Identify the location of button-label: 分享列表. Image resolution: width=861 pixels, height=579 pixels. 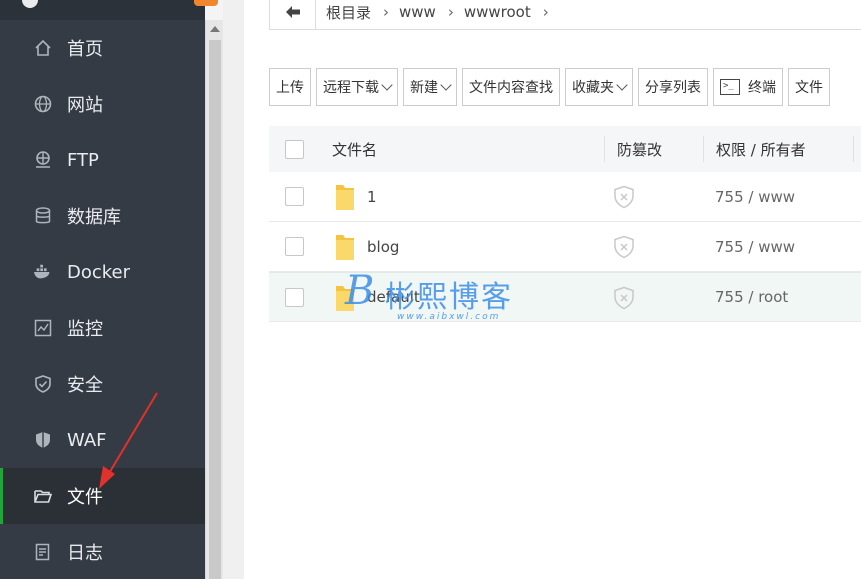
(673, 88).